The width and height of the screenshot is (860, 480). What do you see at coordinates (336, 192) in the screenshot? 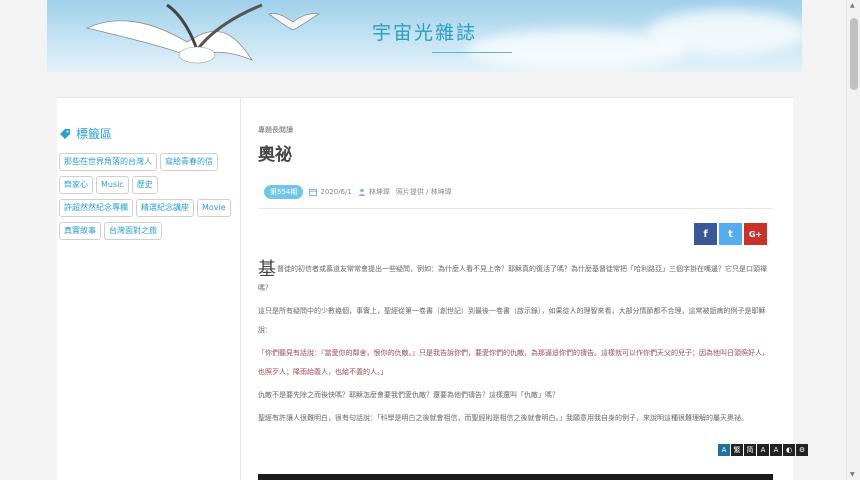
I see `article-date: 2020/6/1` at bounding box center [336, 192].